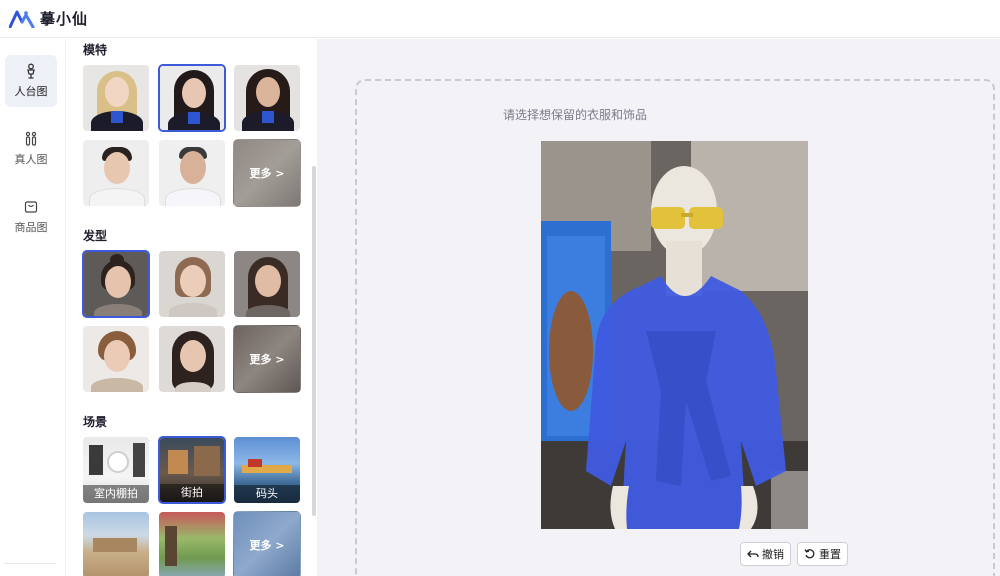 The image size is (1000, 576). What do you see at coordinates (809, 554) in the screenshot?
I see `reset-icon` at bounding box center [809, 554].